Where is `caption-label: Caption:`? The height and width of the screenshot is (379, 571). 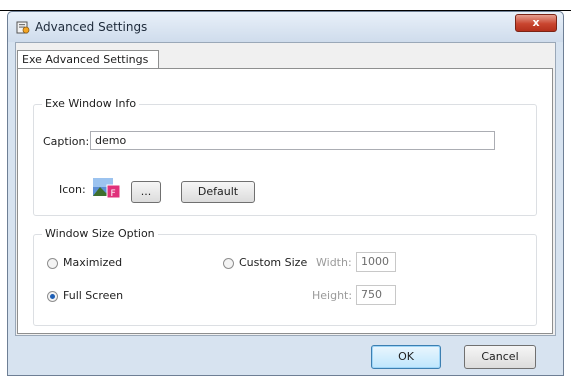 caption-label: Caption: is located at coordinates (66, 141).